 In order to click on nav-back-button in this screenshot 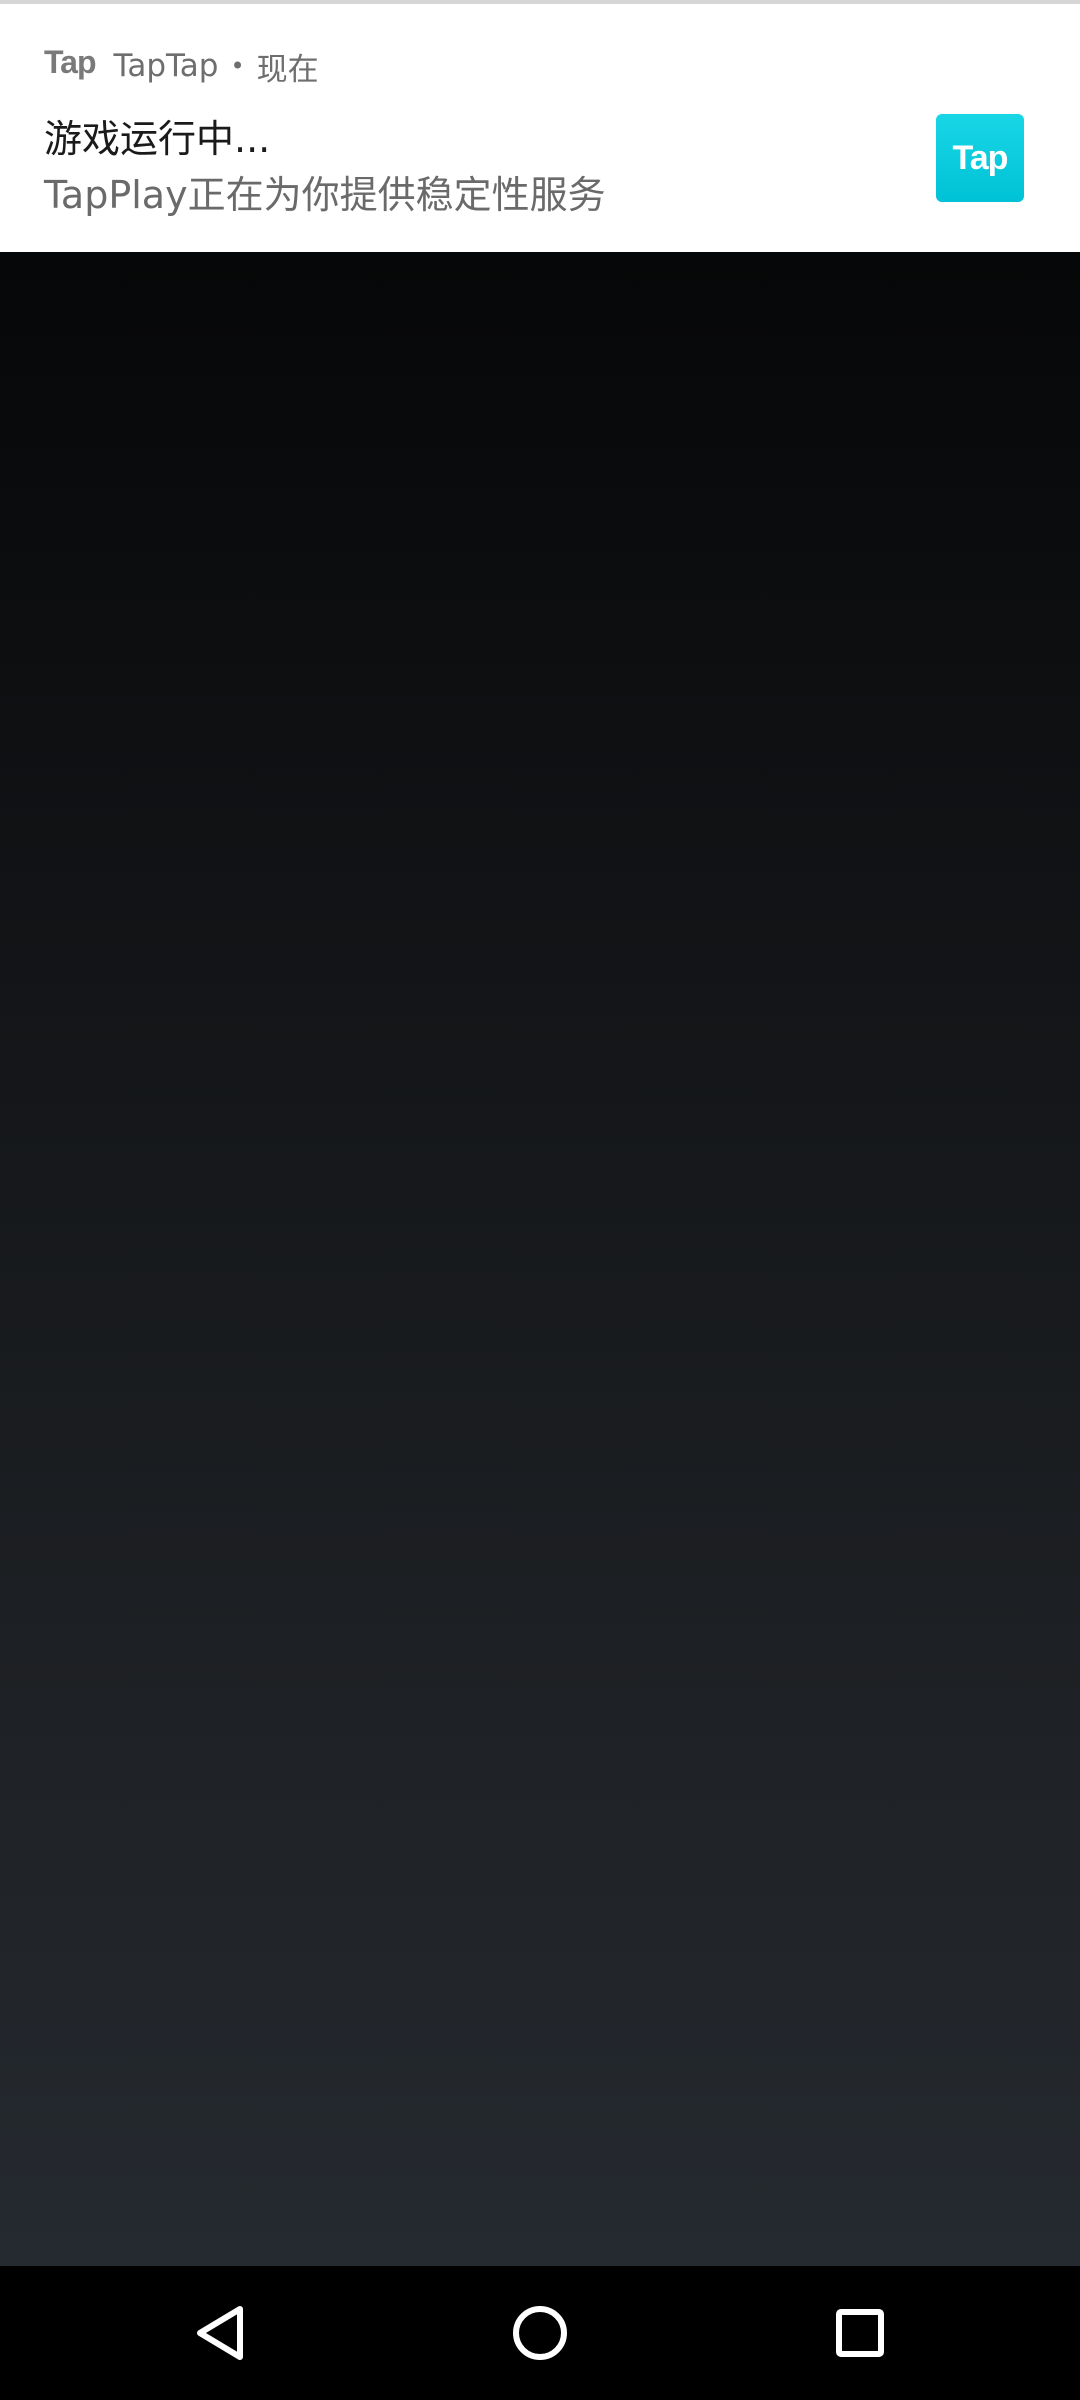, I will do `click(220, 2333)`.